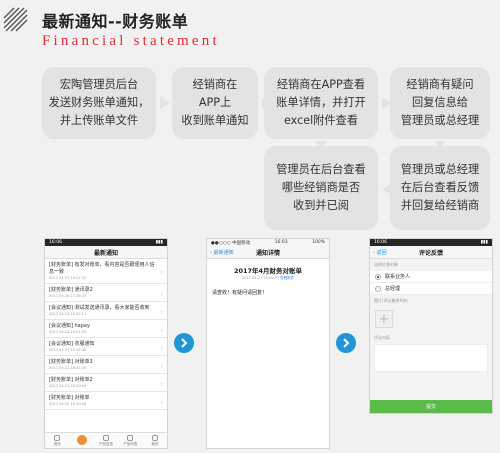 The image size is (500, 453). I want to click on content-label: 评论内容, so click(382, 337).